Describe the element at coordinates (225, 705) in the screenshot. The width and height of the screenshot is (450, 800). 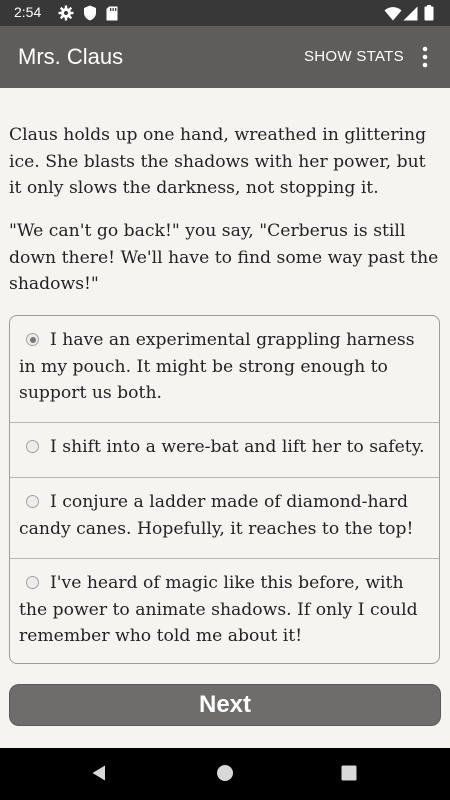
I see `next-button: Next` at that location.